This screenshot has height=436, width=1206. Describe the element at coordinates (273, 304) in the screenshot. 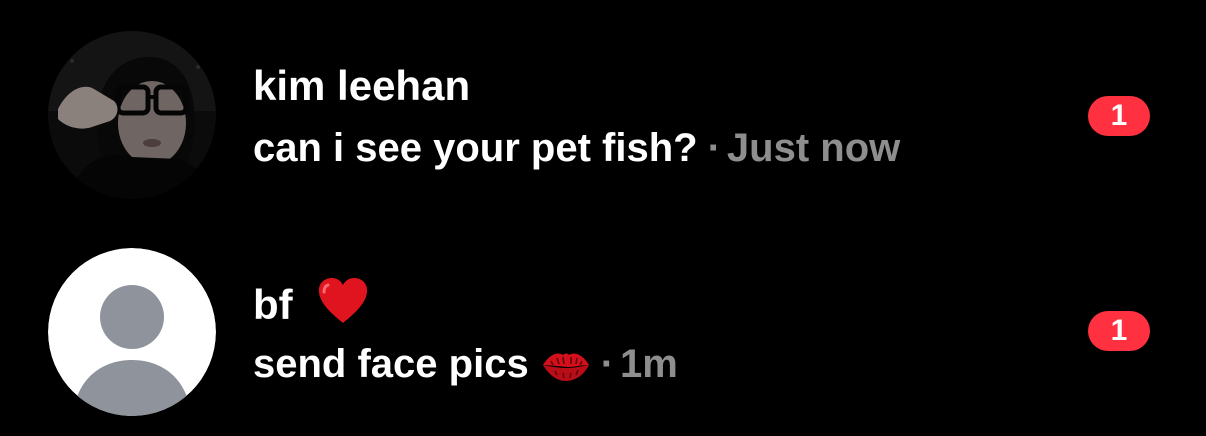

I see `name-text: bf` at that location.